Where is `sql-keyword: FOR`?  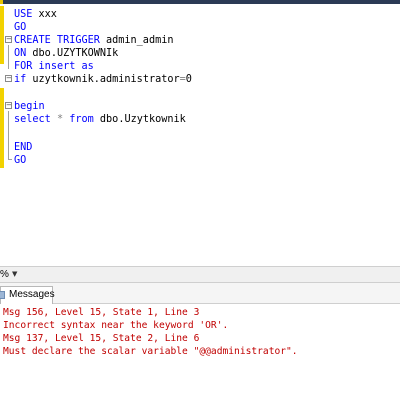 sql-keyword: FOR is located at coordinates (23, 66).